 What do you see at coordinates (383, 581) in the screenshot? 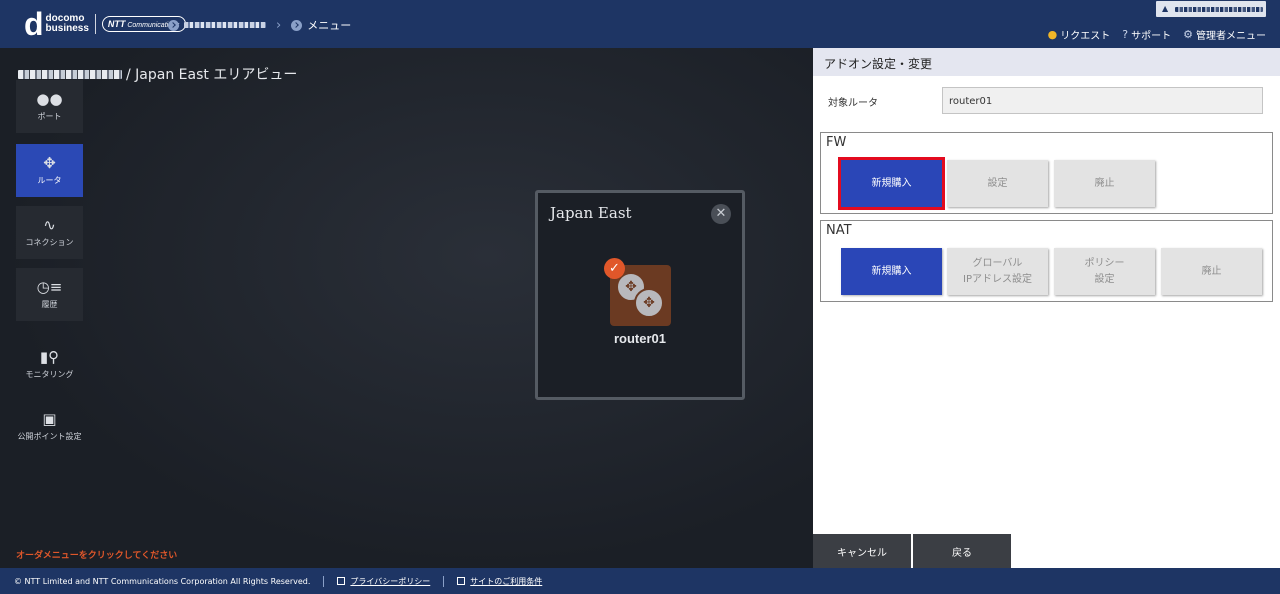
I see `privacy-policy-link: プライバシーポリシー` at bounding box center [383, 581].